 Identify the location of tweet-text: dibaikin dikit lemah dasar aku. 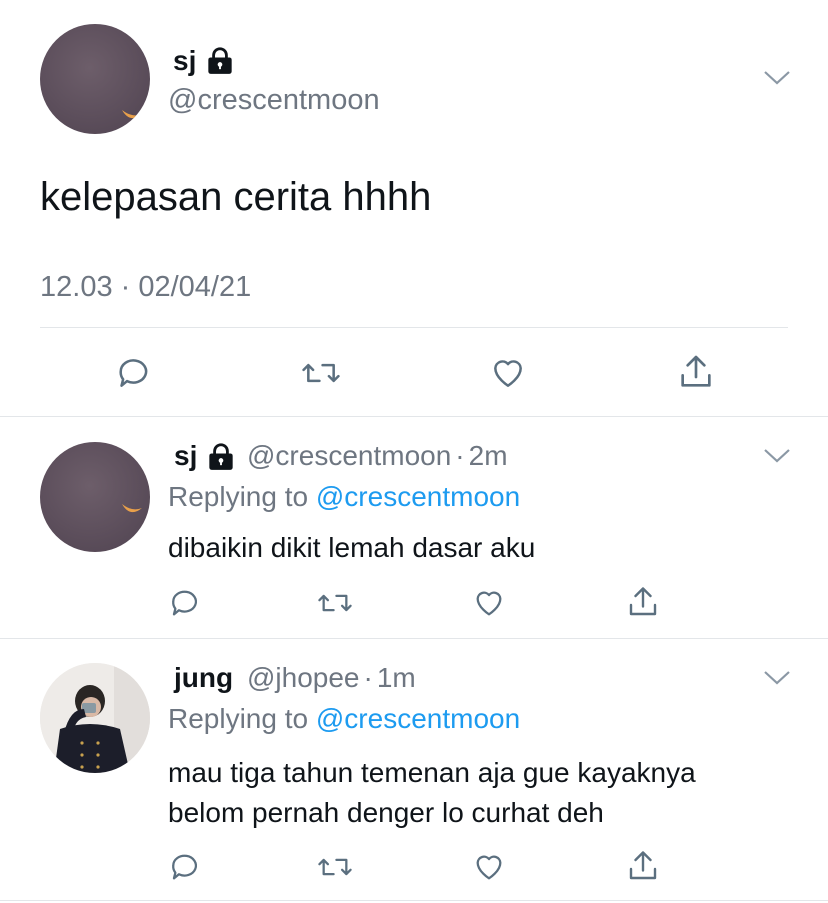
(352, 547).